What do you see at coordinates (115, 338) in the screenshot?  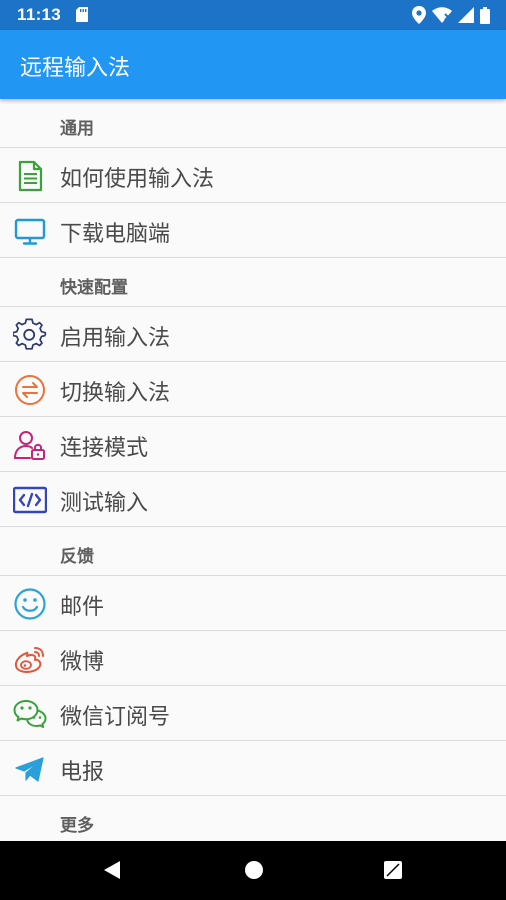 I see `list-item-label: 启用输入法` at bounding box center [115, 338].